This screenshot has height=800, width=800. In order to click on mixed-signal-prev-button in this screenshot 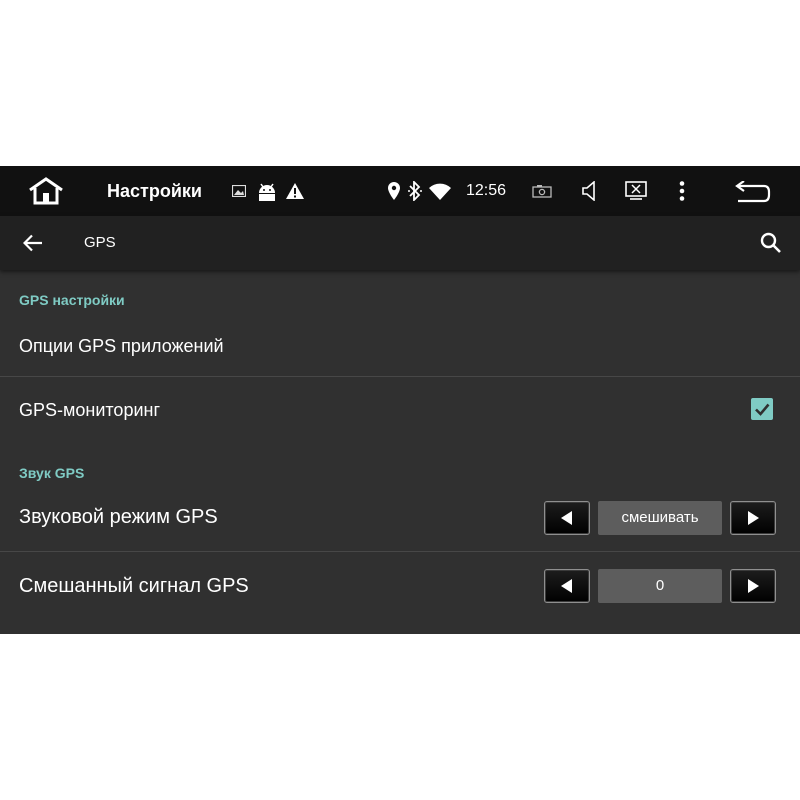, I will do `click(567, 586)`.